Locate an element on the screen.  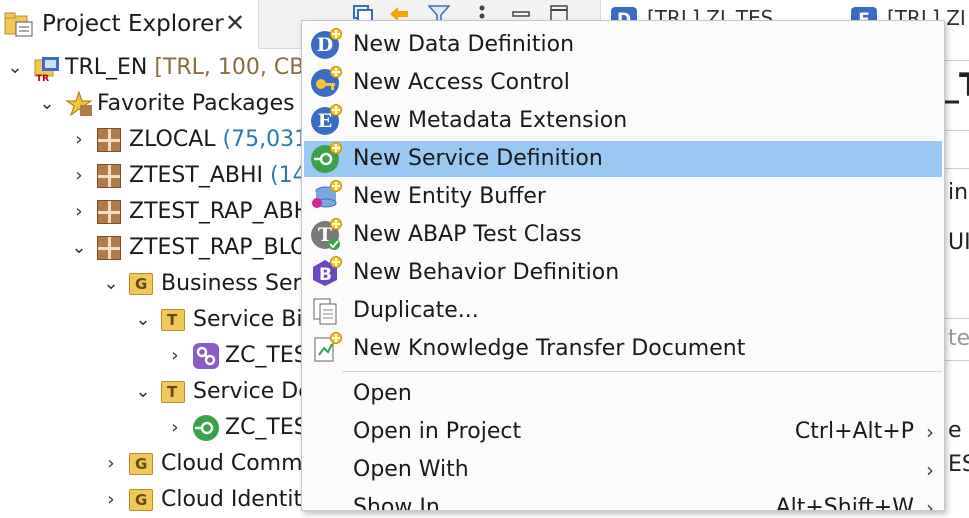
tree-item-service-binding: › ZC_TES is located at coordinates (236, 356).